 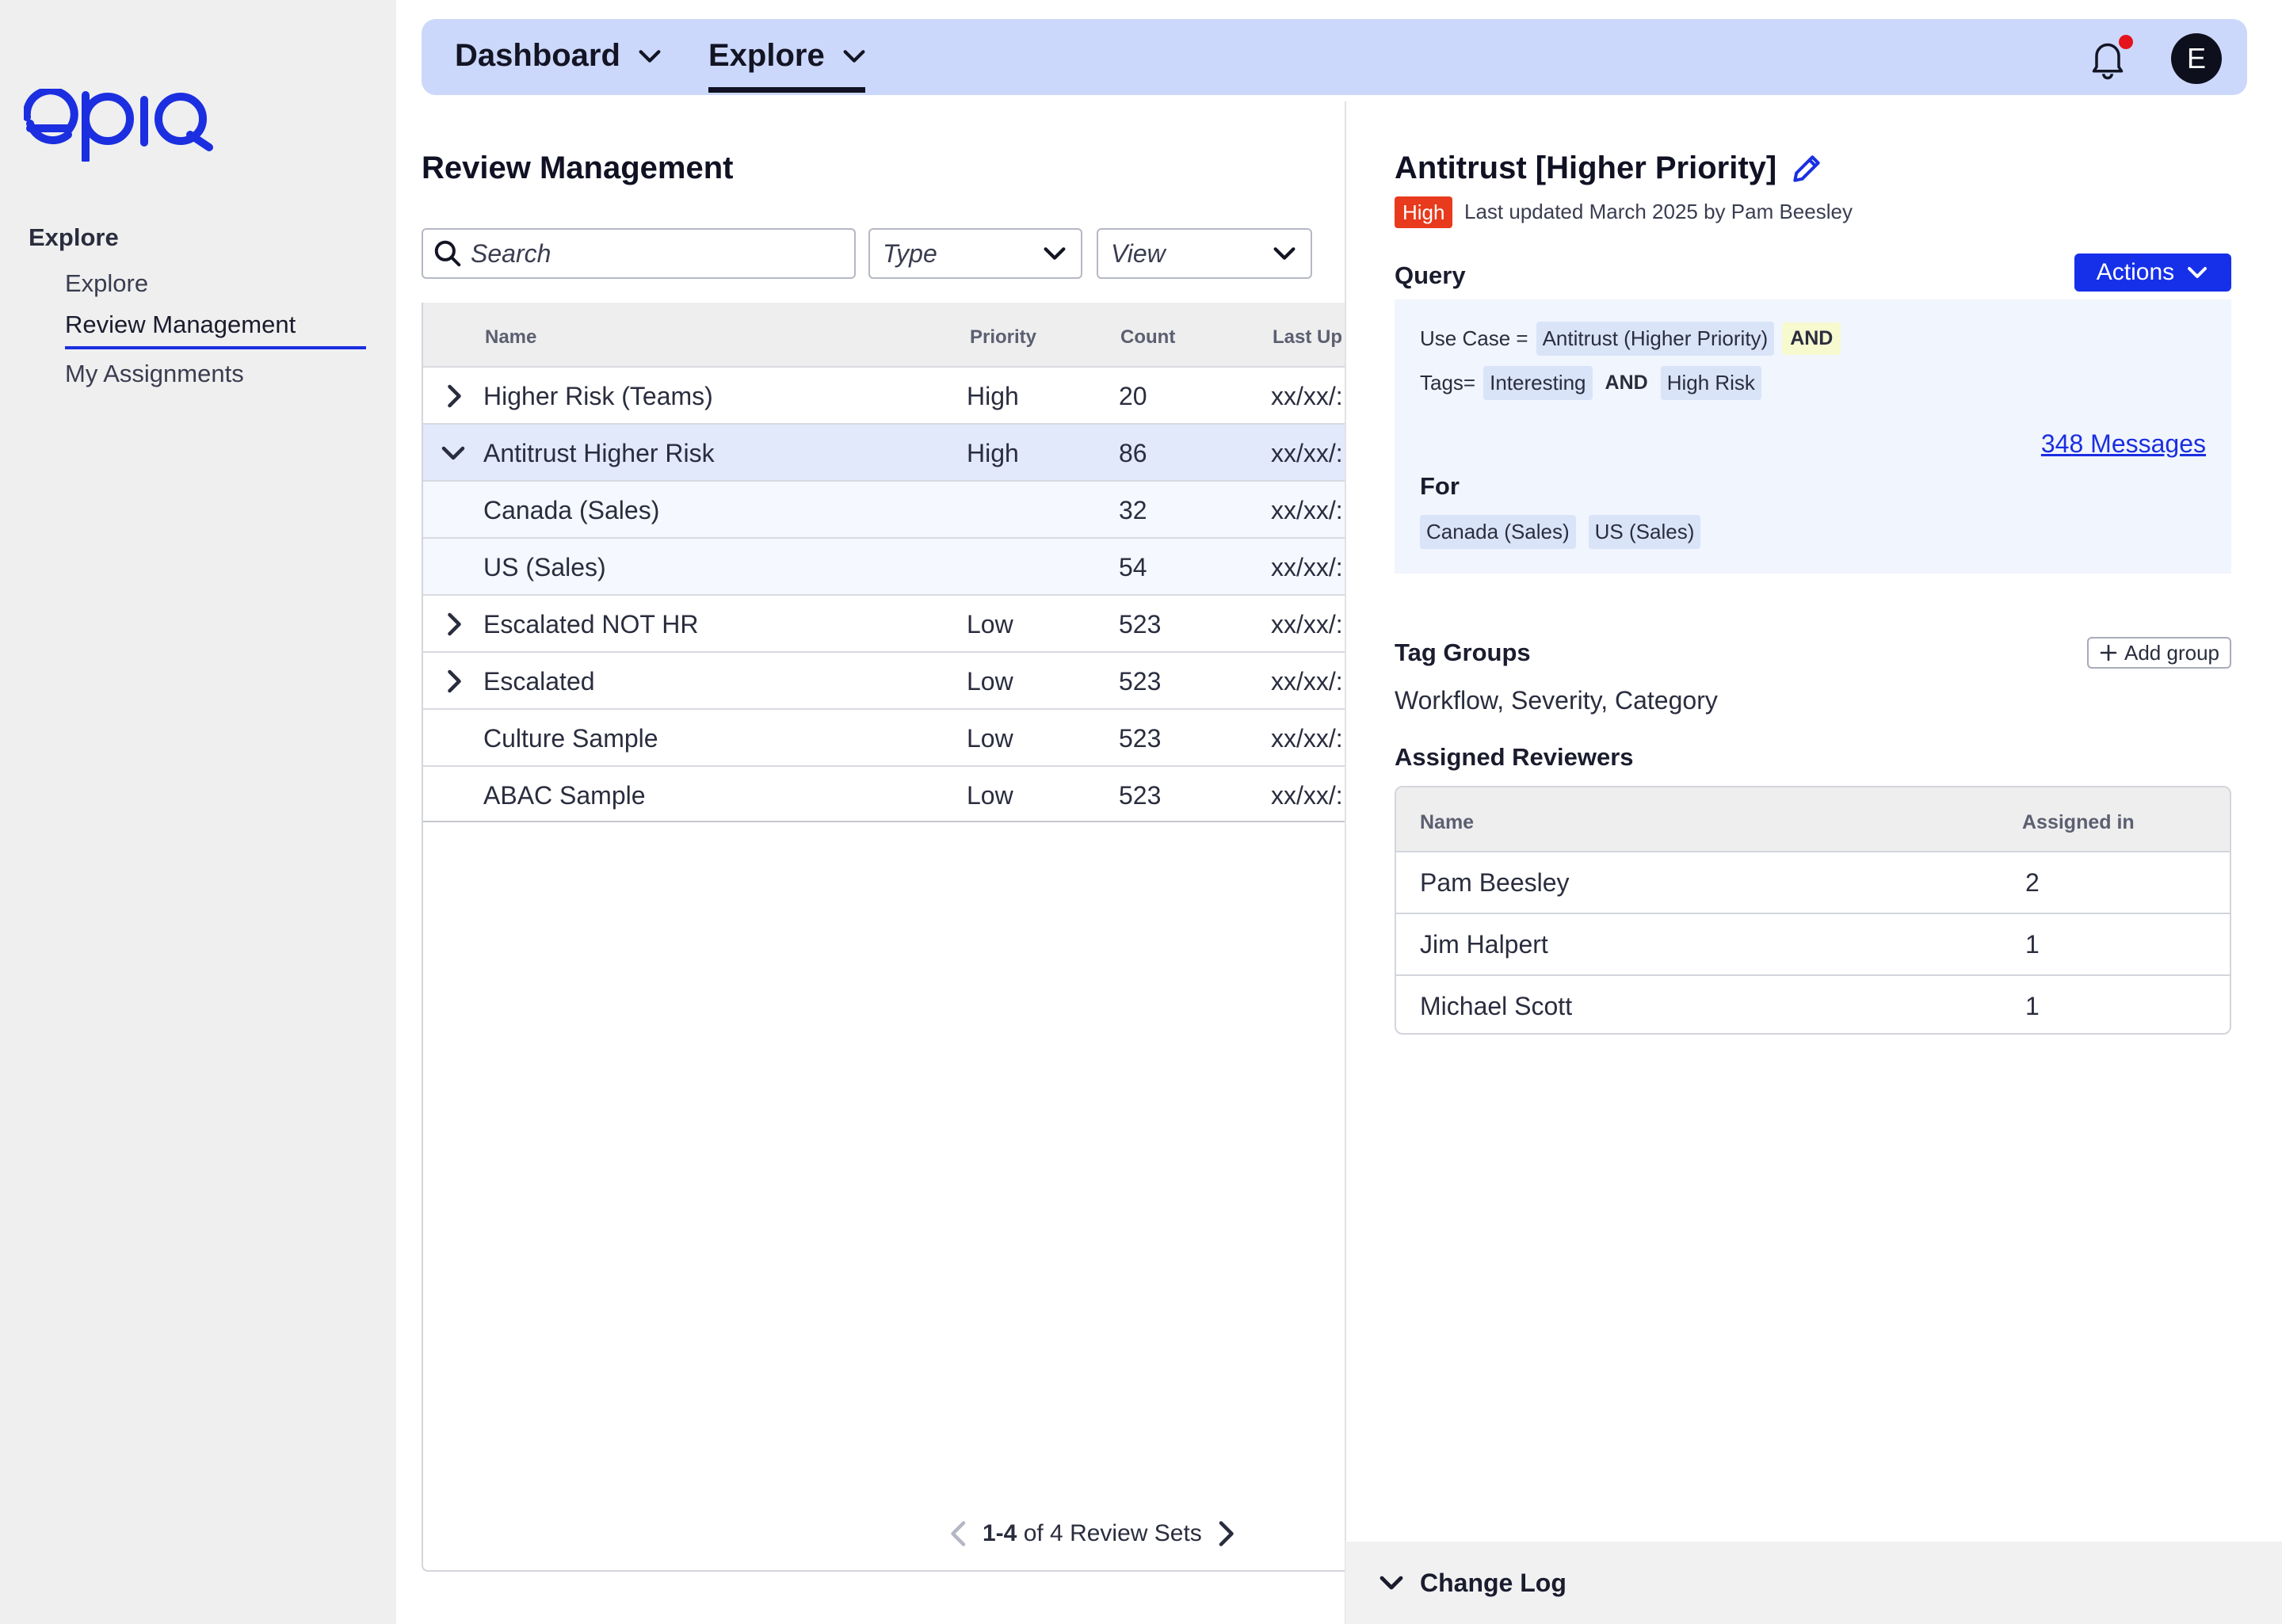 I want to click on table-row-child: US (Sales) 54 xx/xx/:, so click(x=884, y=566).